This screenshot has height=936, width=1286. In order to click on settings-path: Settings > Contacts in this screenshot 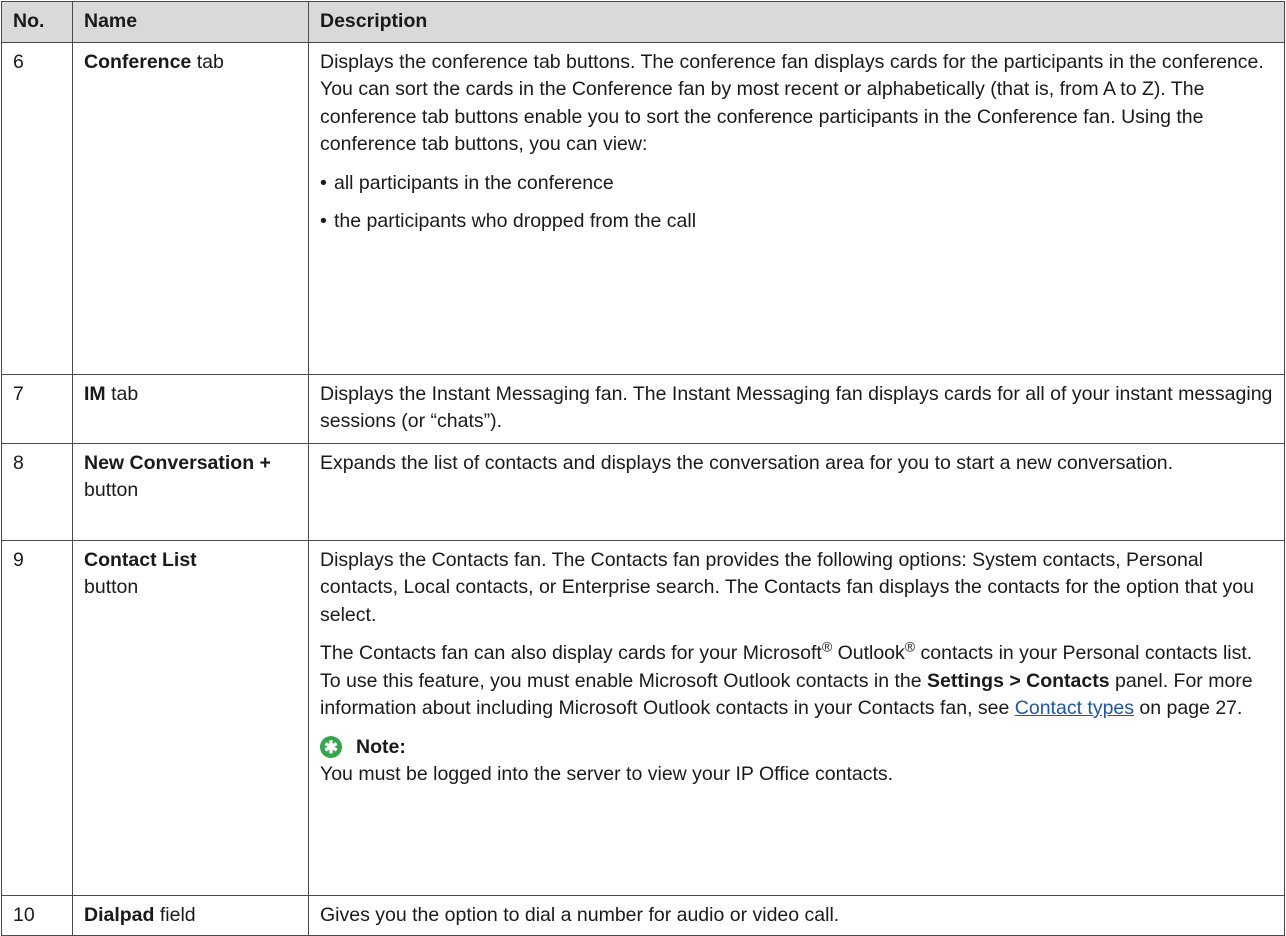, I will do `click(1018, 680)`.